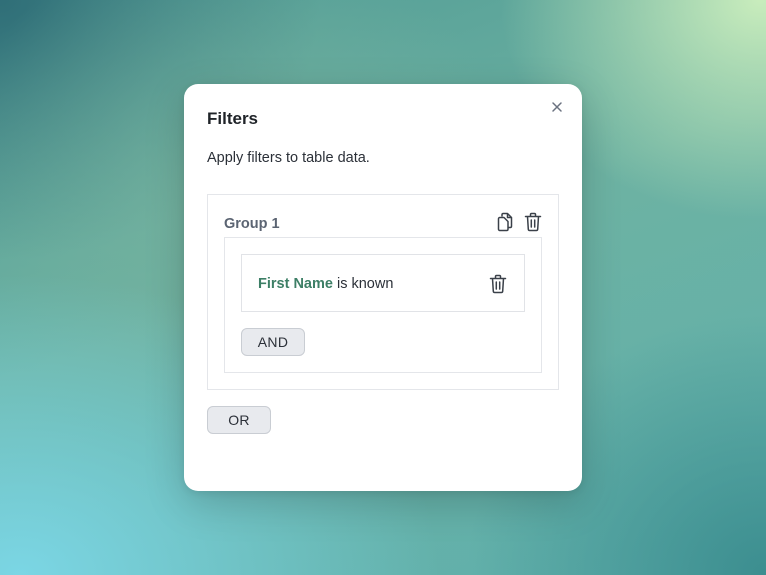  I want to click on group-conditions-container: First Name is known AND, so click(383, 305).